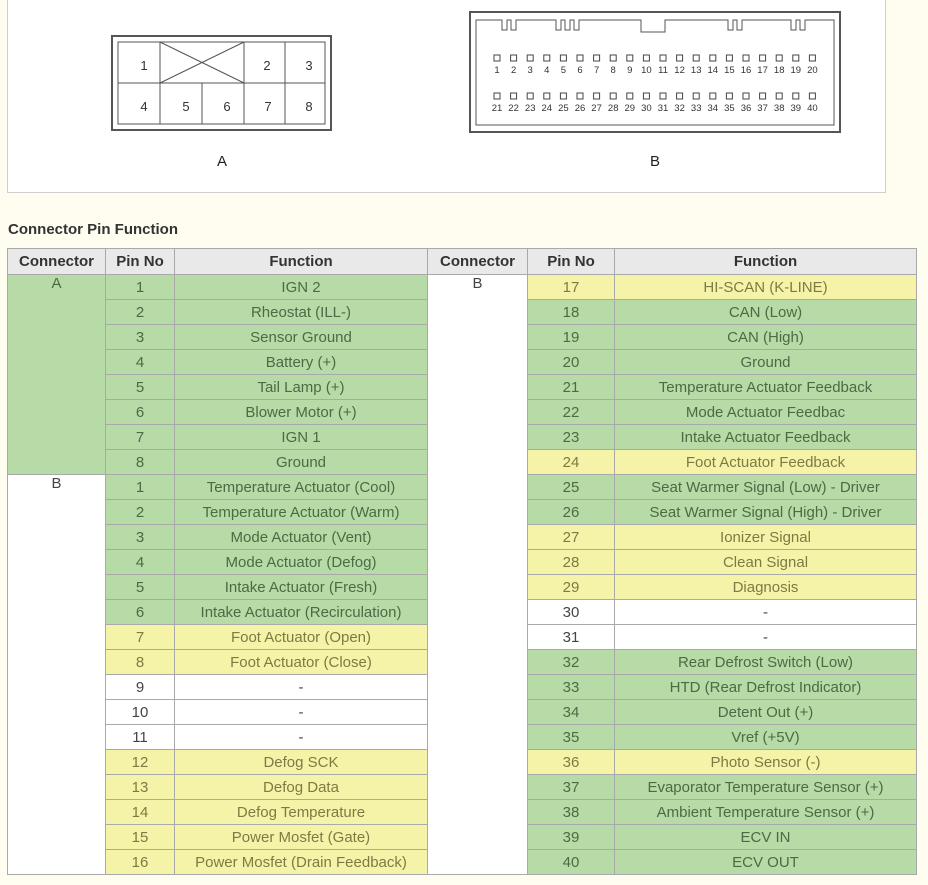 The image size is (928, 885). I want to click on connector-b-pin-label: 24, so click(547, 108).